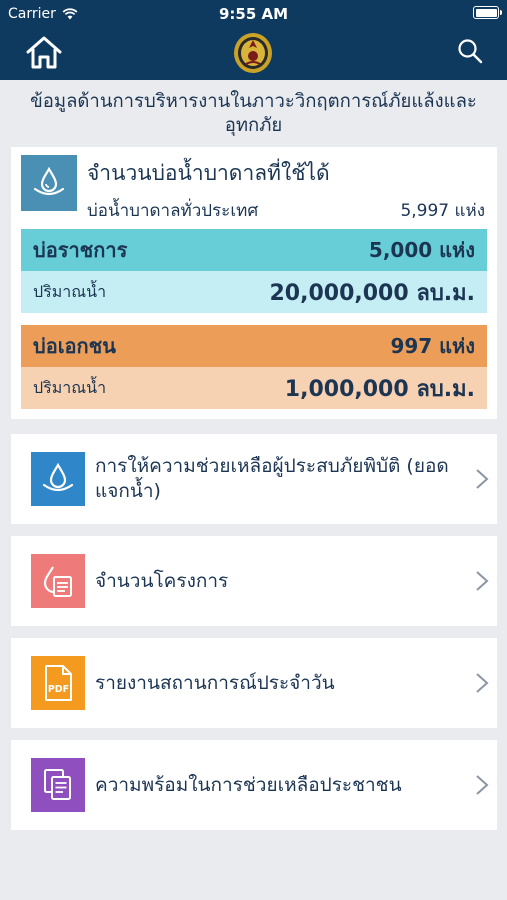 The width and height of the screenshot is (507, 900). Describe the element at coordinates (44, 52) in the screenshot. I see `home-icon` at that location.